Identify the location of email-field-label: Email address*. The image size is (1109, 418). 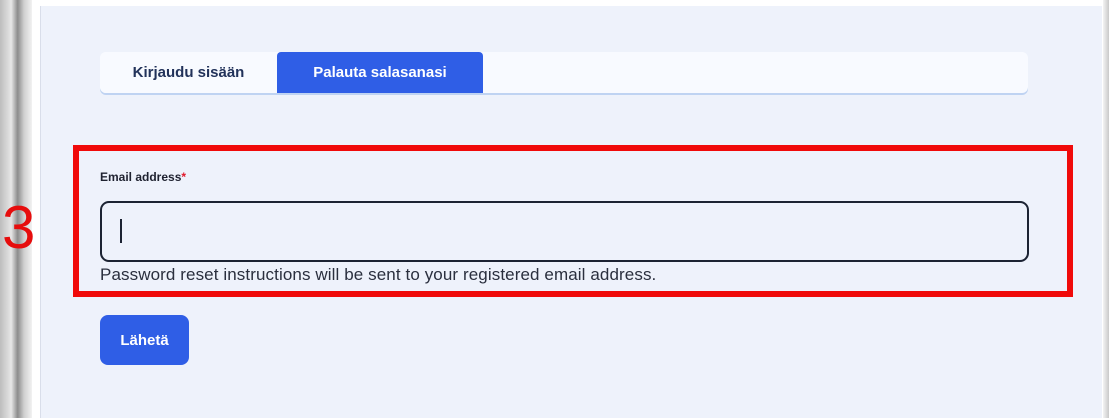
(143, 177).